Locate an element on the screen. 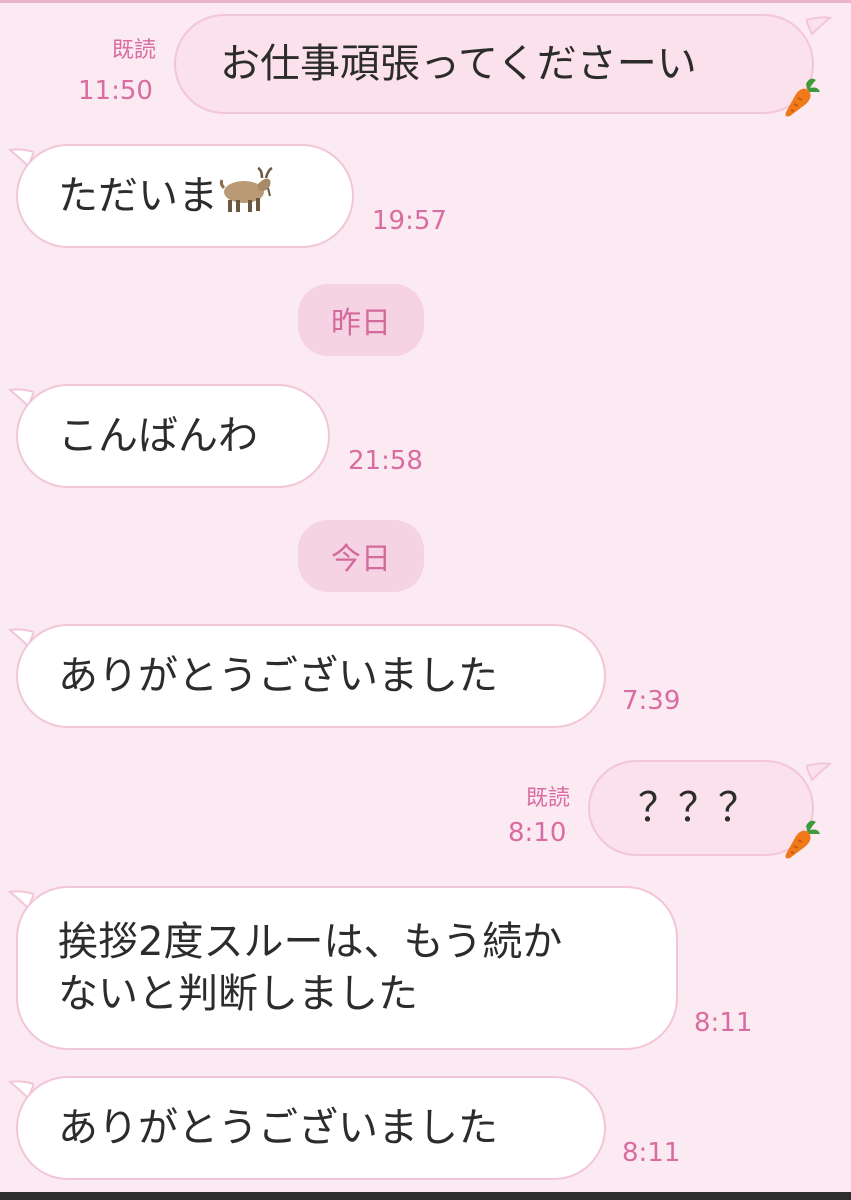 This screenshot has width=851, height=1200. message-bubble: 挨拶2度スルーは、もう続か ないと判断しました is located at coordinates (347, 968).